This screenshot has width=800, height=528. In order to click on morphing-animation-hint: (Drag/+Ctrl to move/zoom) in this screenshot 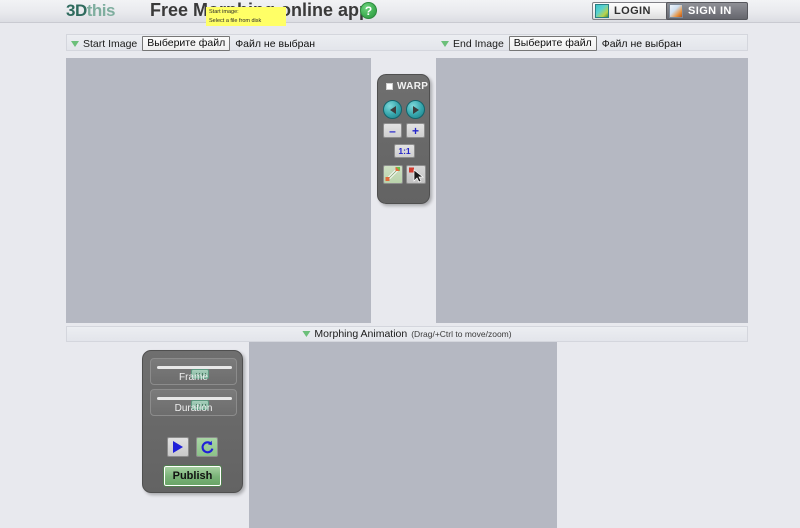, I will do `click(461, 334)`.